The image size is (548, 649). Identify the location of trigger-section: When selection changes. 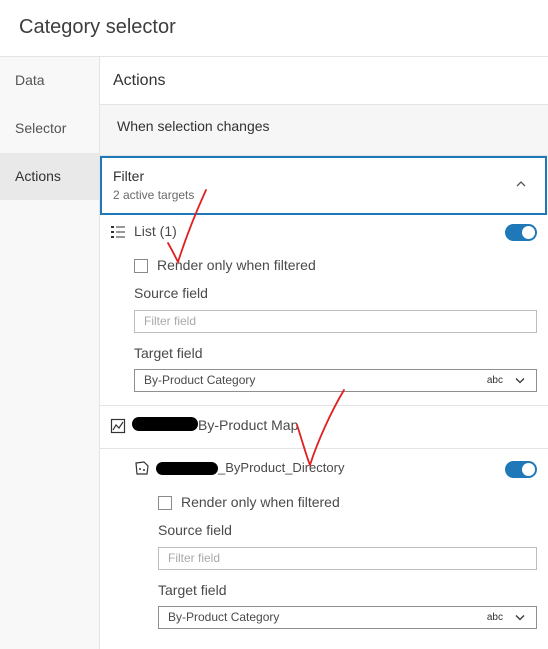
(324, 130).